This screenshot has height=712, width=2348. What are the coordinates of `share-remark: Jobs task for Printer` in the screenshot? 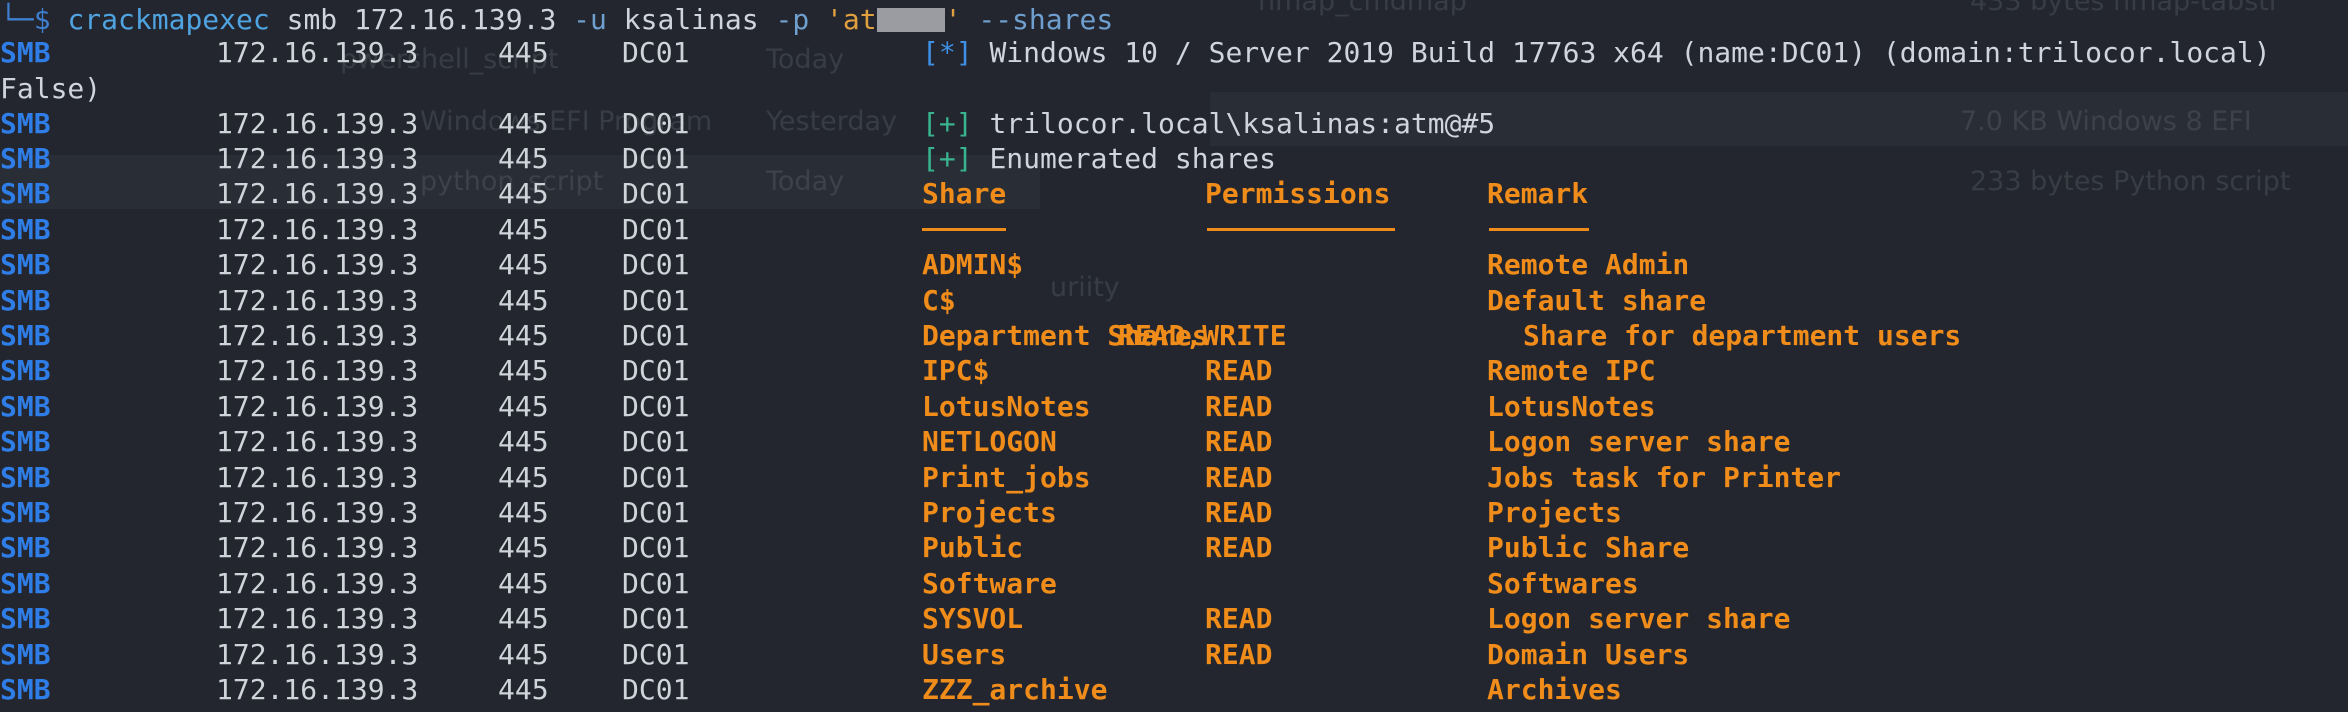 It's located at (1664, 477).